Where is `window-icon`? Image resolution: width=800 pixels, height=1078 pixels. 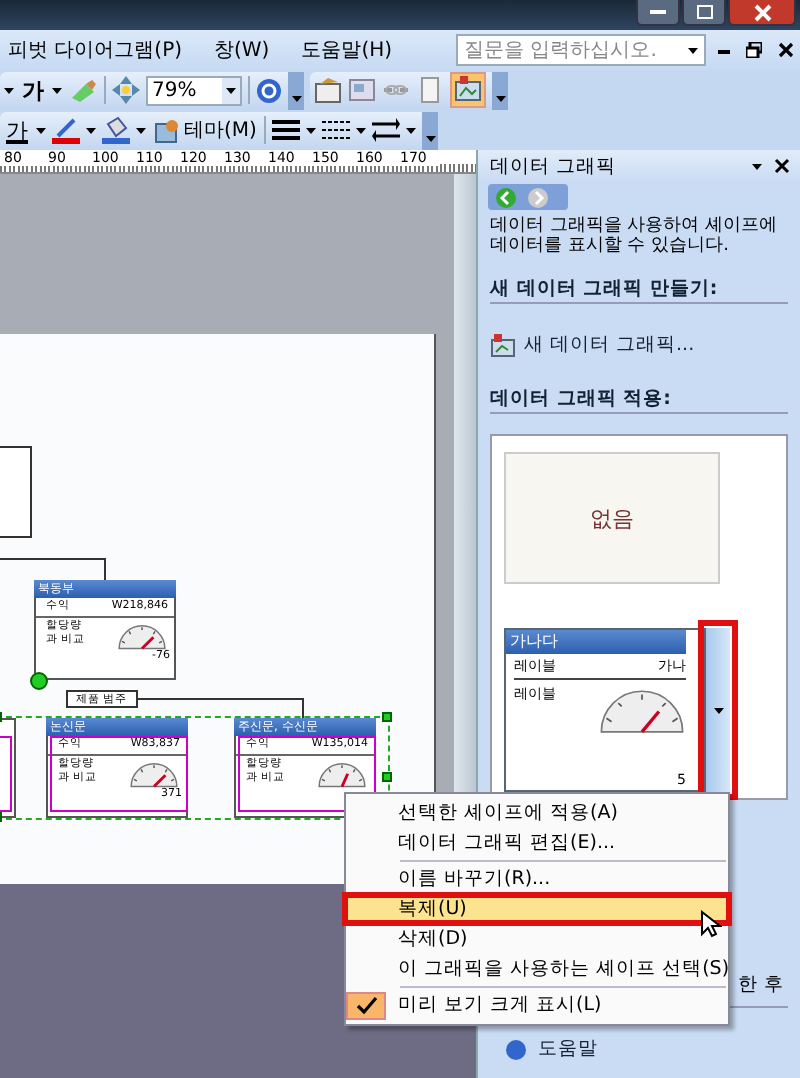
window-icon is located at coordinates (362, 90).